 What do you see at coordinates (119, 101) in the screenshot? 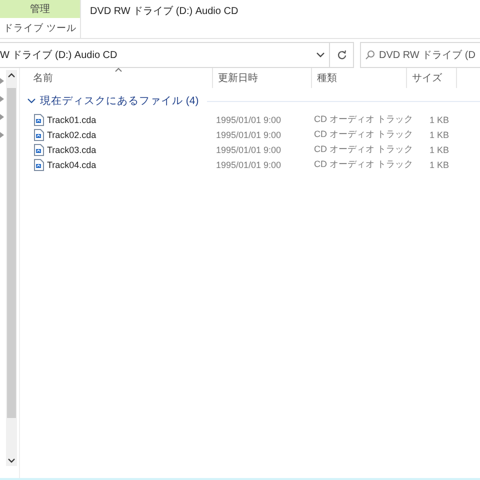
I see `group-header: 現在ディスクにあるファイル (4)` at bounding box center [119, 101].